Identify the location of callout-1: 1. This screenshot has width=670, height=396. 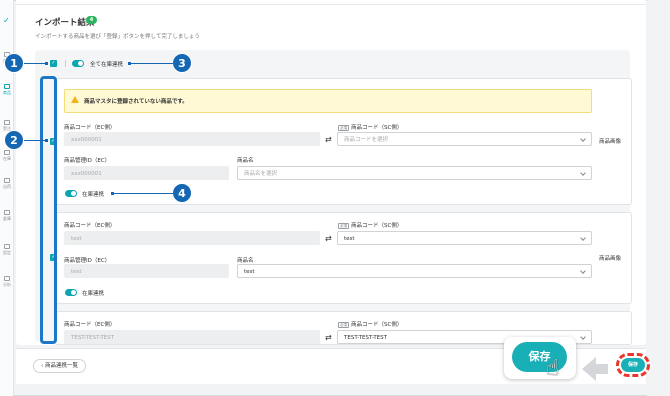
(14, 63).